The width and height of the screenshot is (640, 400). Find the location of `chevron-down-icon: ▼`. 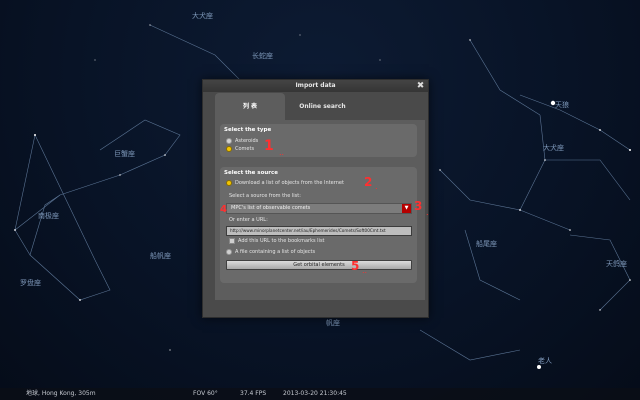

chevron-down-icon: ▼ is located at coordinates (406, 208).